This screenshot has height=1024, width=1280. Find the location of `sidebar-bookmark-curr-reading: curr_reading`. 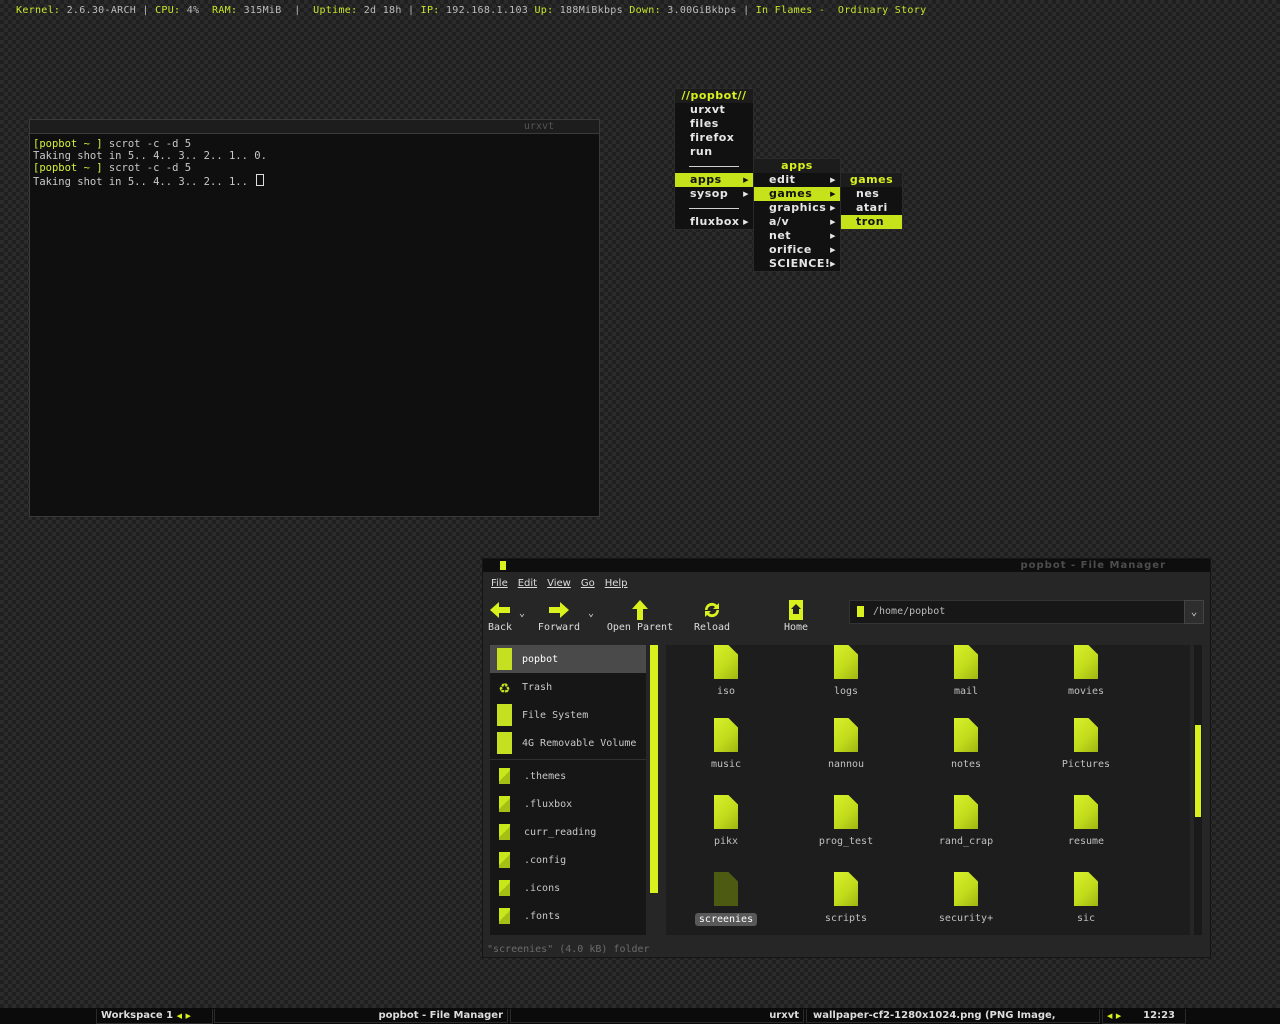

sidebar-bookmark-curr-reading: curr_reading is located at coordinates (568, 832).